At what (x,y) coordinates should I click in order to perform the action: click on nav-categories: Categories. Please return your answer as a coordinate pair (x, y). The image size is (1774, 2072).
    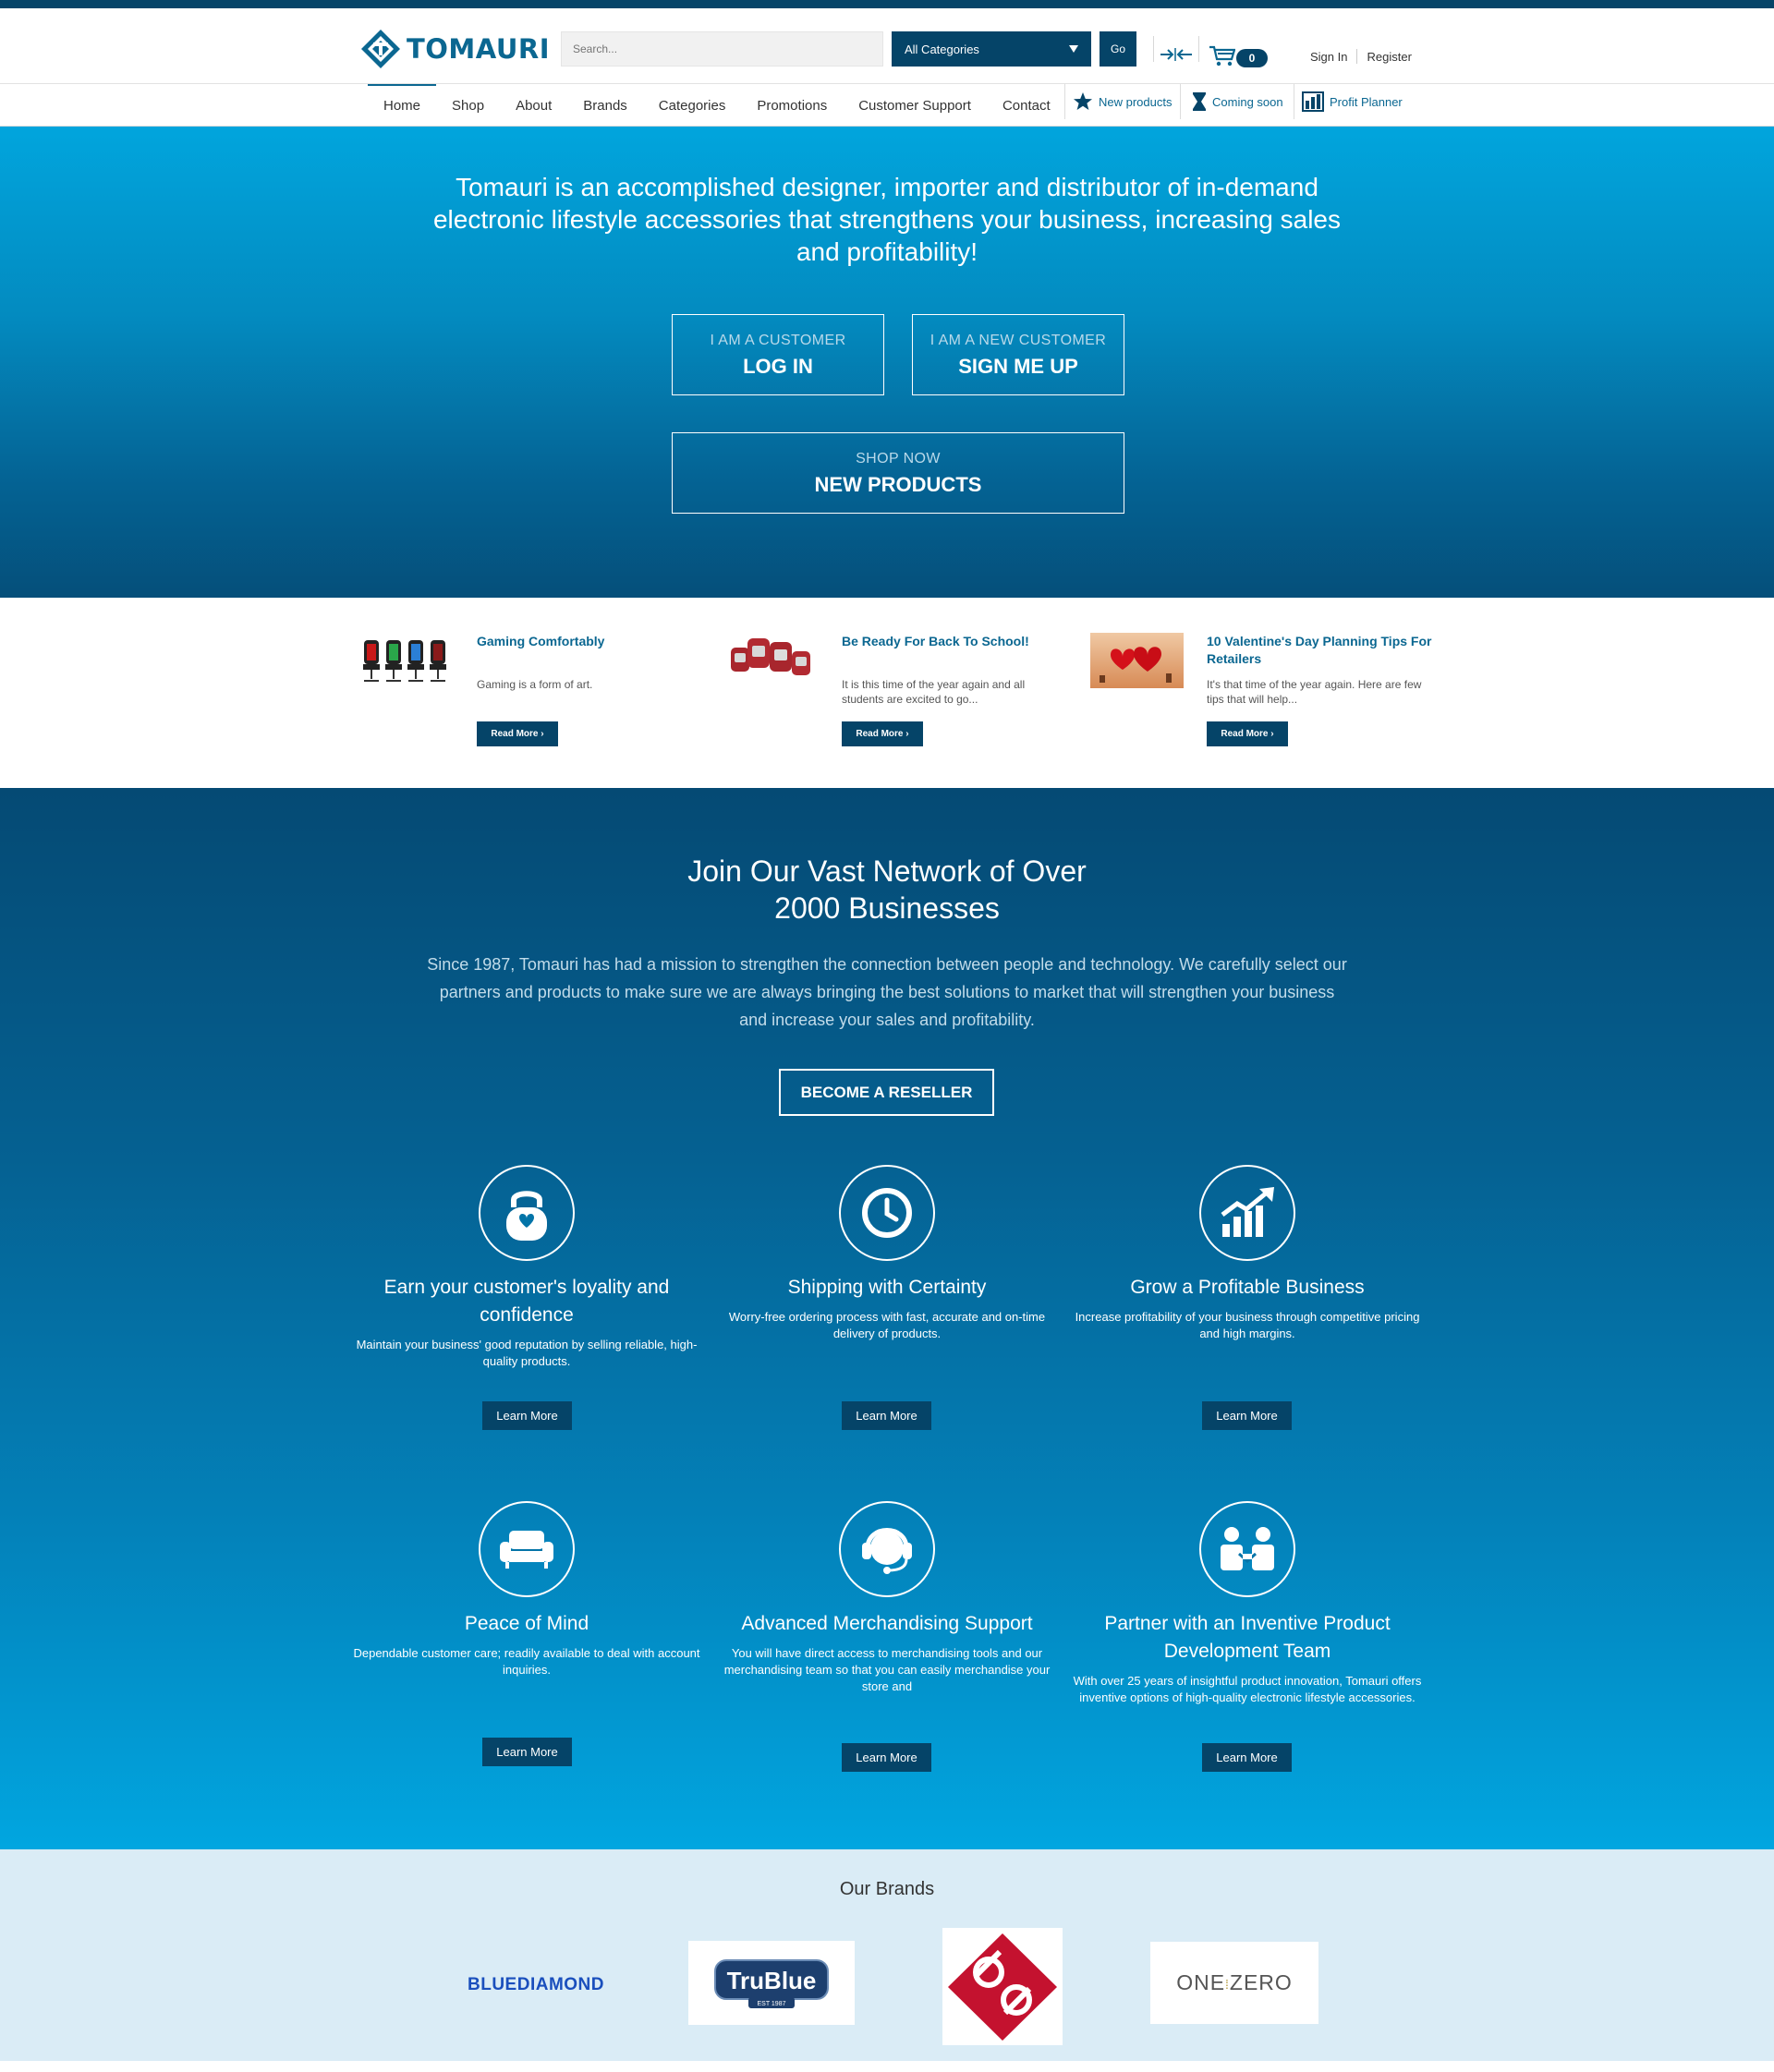
    Looking at the image, I should click on (692, 105).